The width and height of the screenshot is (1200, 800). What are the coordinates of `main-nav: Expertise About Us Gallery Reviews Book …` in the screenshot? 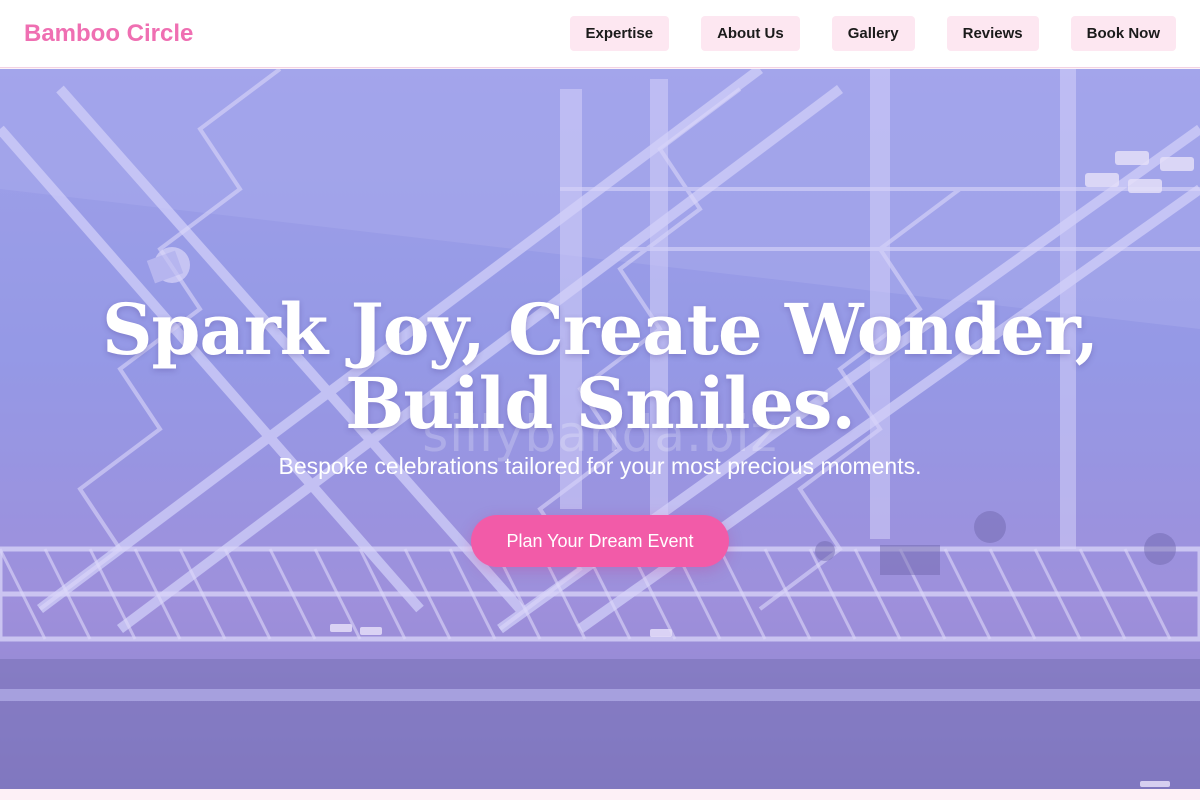 It's located at (872, 33).